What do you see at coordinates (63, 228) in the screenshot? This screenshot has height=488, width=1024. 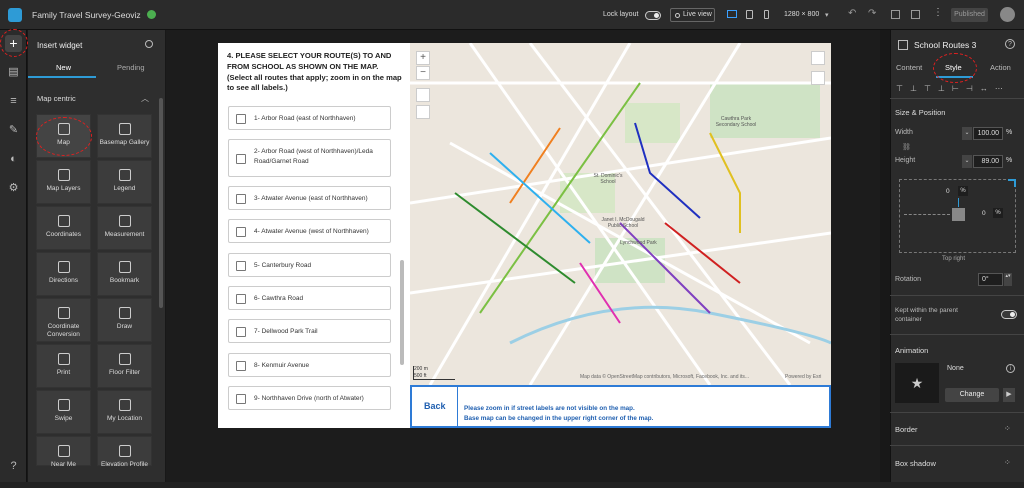 I see `widget-tile-coordinates: Coordinates` at bounding box center [63, 228].